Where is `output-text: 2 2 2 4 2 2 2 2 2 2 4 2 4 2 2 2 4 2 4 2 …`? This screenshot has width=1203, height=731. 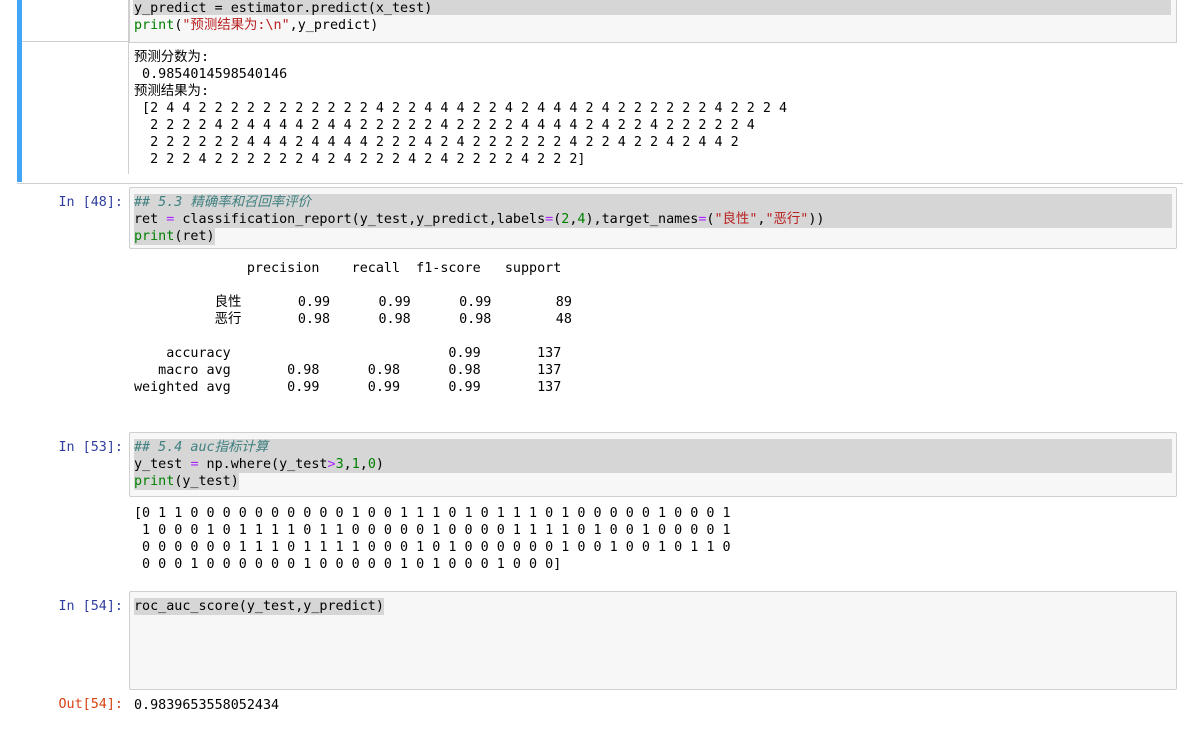
output-text: 2 2 2 4 2 2 2 2 2 2 4 2 4 2 2 2 4 2 4 2 … is located at coordinates (360, 159).